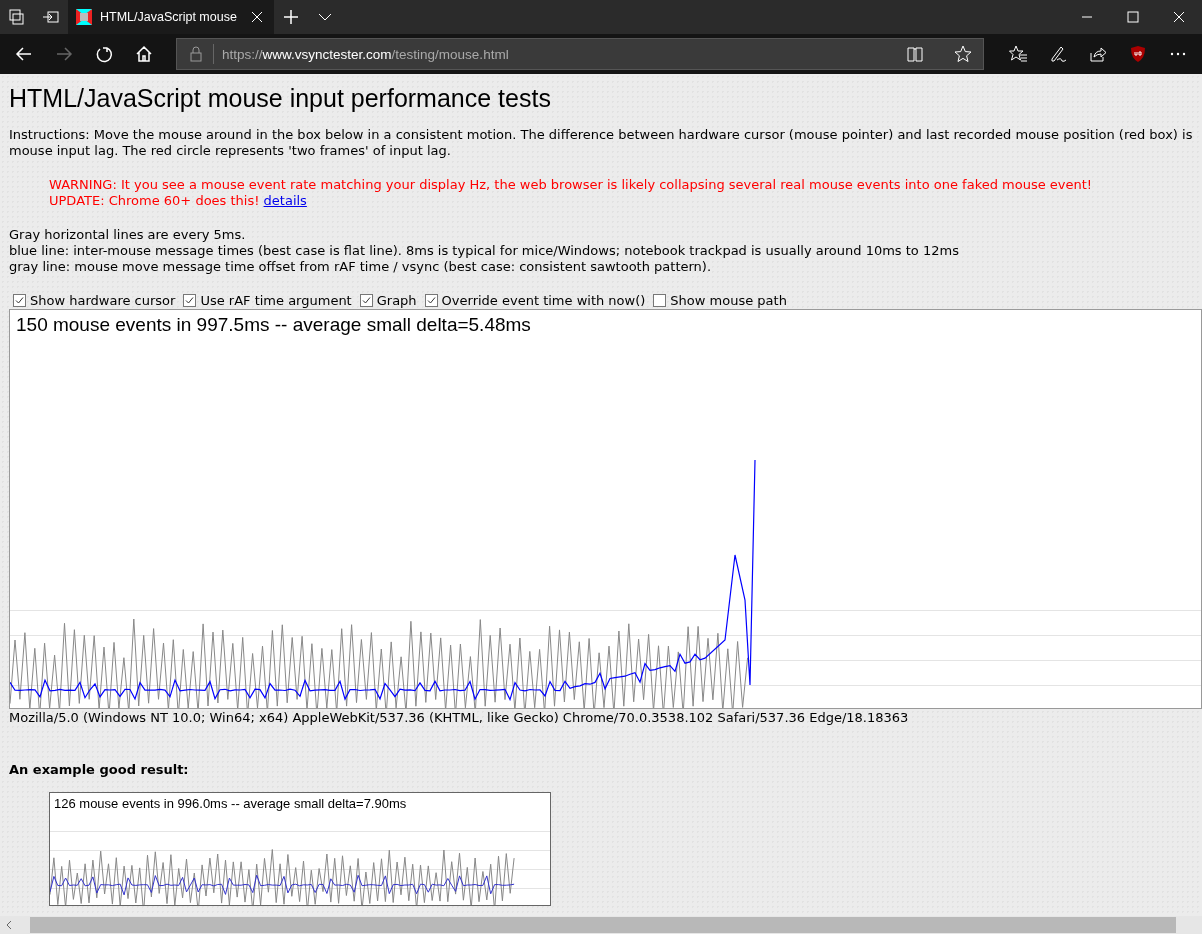 The width and height of the screenshot is (1202, 934). I want to click on tab-title: HTML/JavaScript mouse, so click(169, 17).